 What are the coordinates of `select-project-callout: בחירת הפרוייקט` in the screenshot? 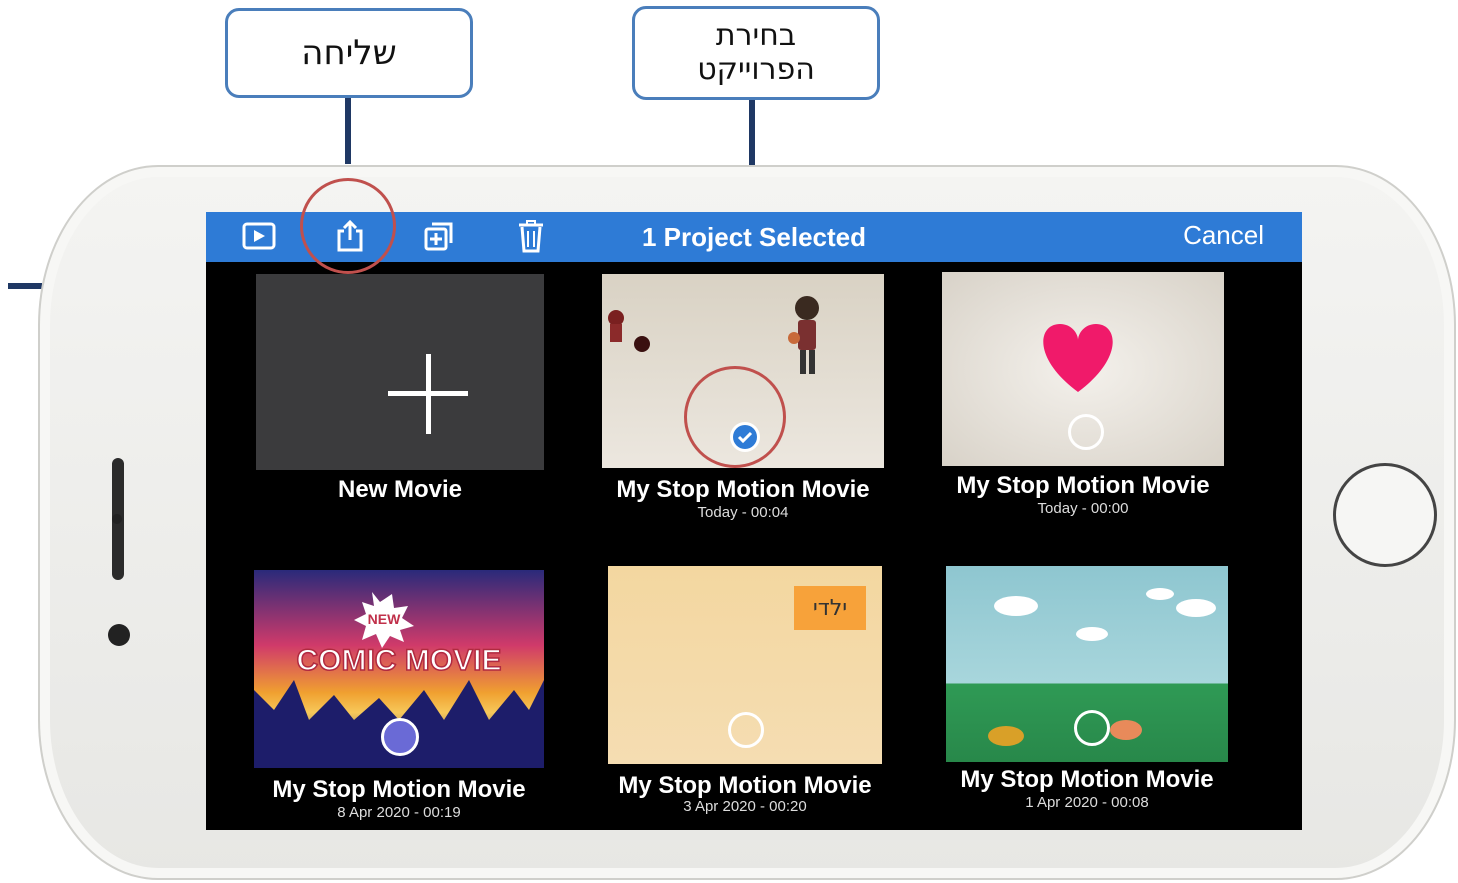 It's located at (756, 53).